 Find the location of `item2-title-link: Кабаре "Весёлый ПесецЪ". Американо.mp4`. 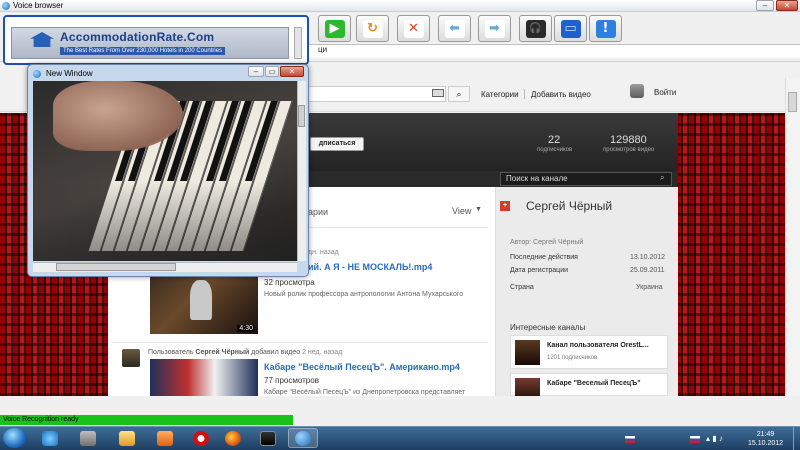

item2-title-link: Кабаре "Весёлый ПесецЪ". Американо.mp4 is located at coordinates (362, 367).